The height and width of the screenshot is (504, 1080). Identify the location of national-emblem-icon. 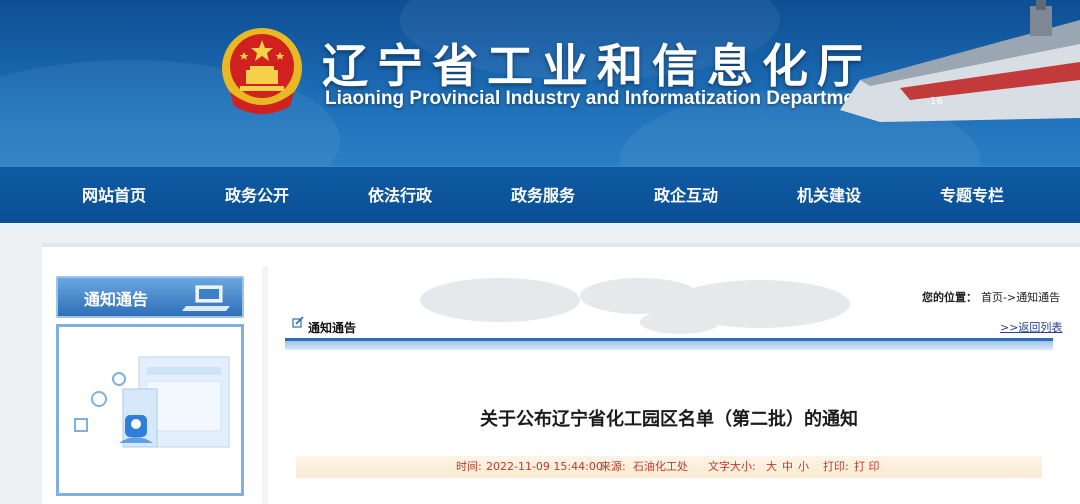
(262, 71).